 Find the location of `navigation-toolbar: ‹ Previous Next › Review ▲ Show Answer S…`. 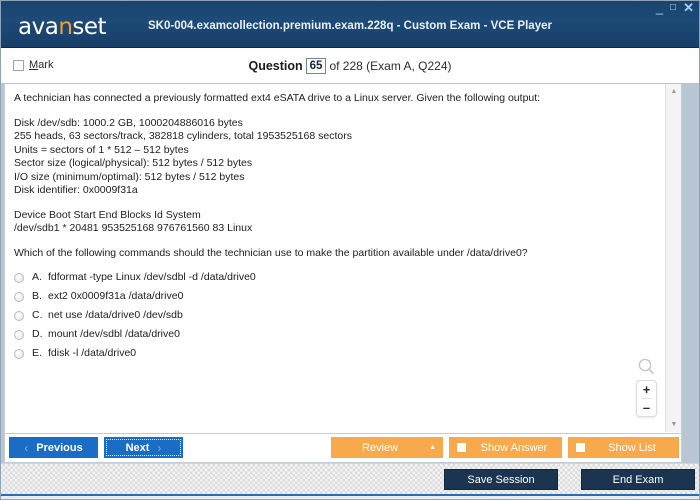

navigation-toolbar: ‹ Previous Next › Review ▲ Show Answer S… is located at coordinates (343, 448).